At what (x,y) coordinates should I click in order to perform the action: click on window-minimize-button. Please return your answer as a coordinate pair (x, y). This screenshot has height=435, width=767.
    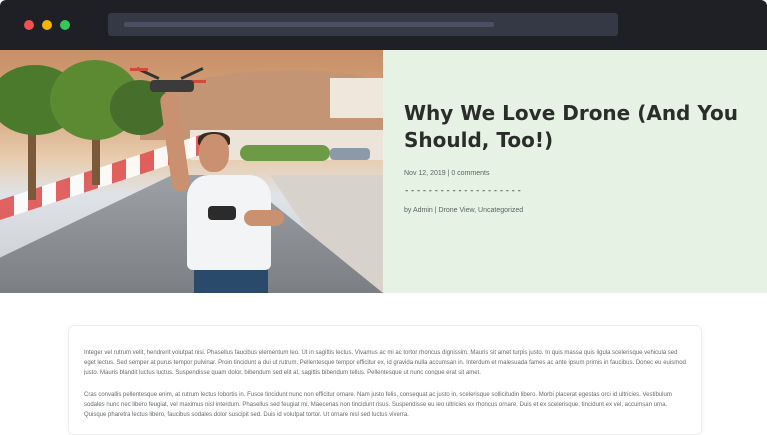
    Looking at the image, I should click on (47, 25).